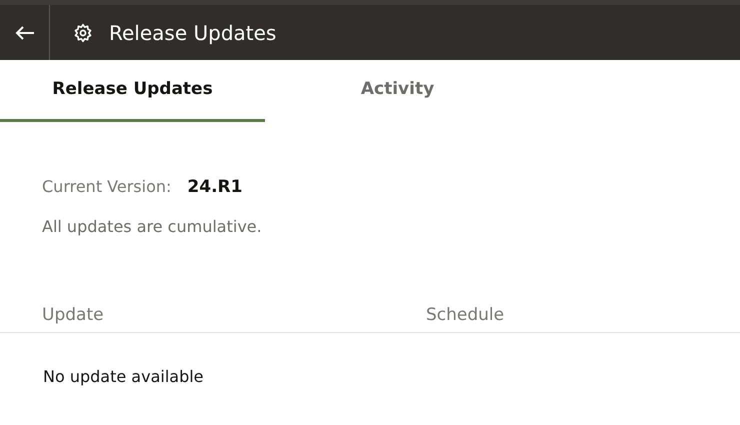  What do you see at coordinates (24, 32) in the screenshot?
I see `back-arrow-icon` at bounding box center [24, 32].